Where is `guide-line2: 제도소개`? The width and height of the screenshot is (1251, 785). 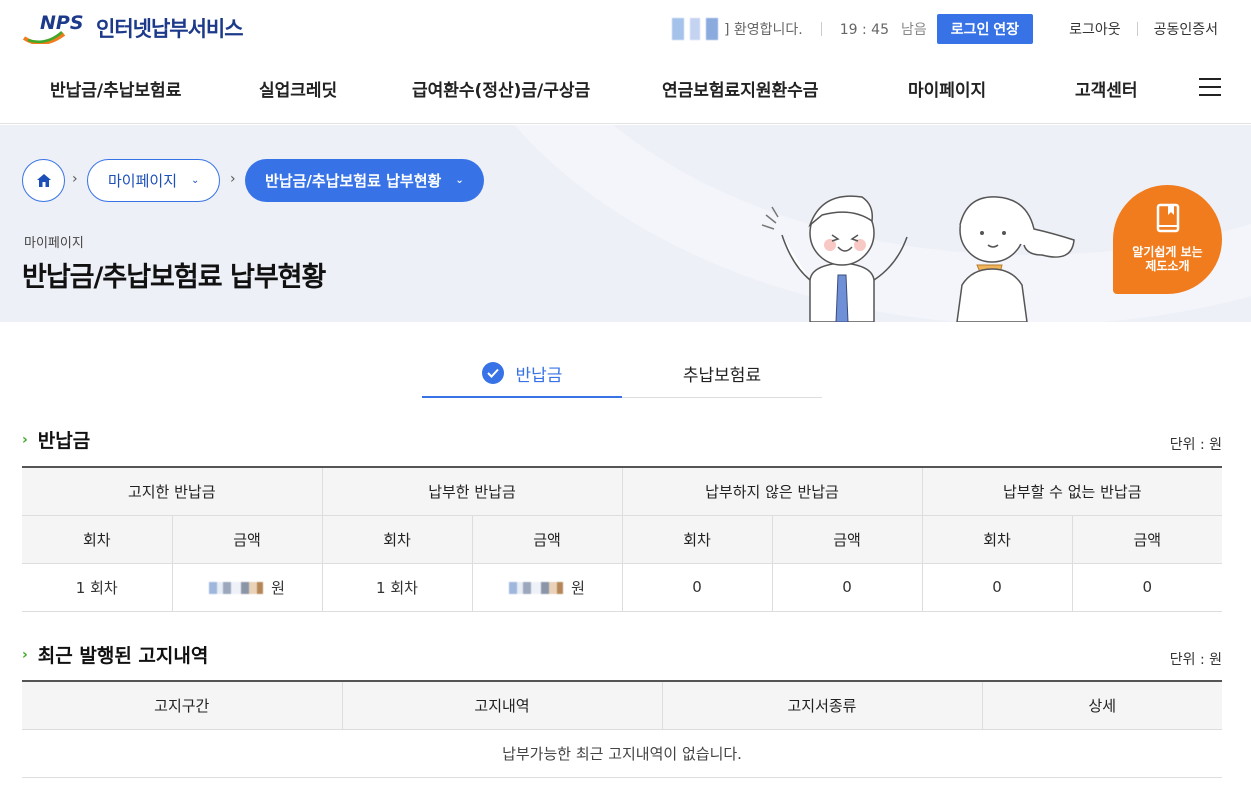 guide-line2: 제도소개 is located at coordinates (1167, 266).